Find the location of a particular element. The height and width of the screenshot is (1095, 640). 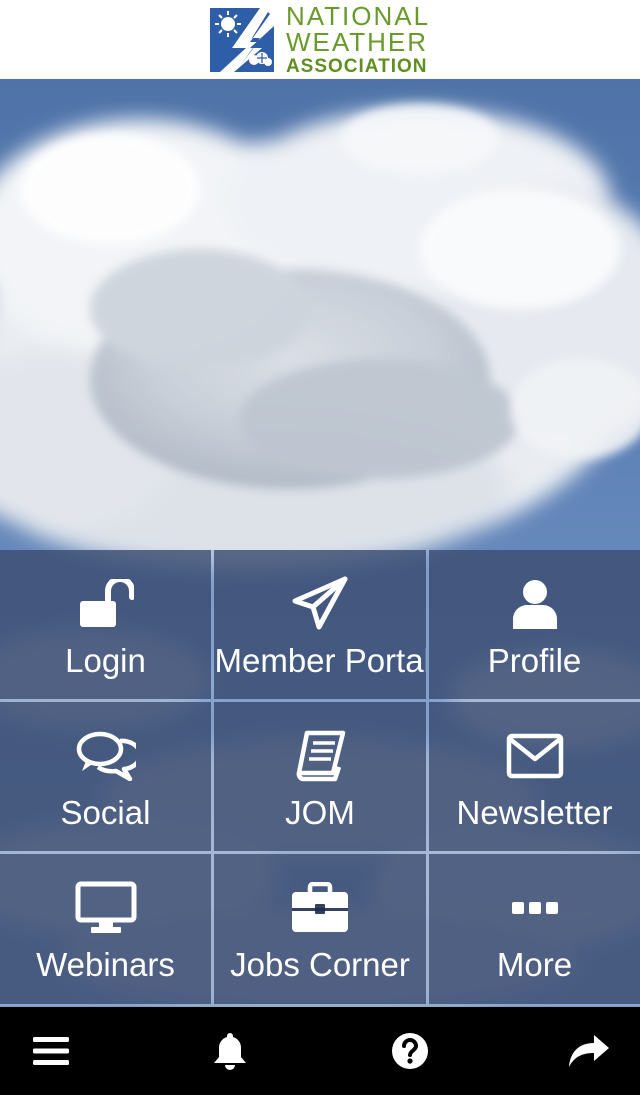

menu-icon is located at coordinates (51, 1051).